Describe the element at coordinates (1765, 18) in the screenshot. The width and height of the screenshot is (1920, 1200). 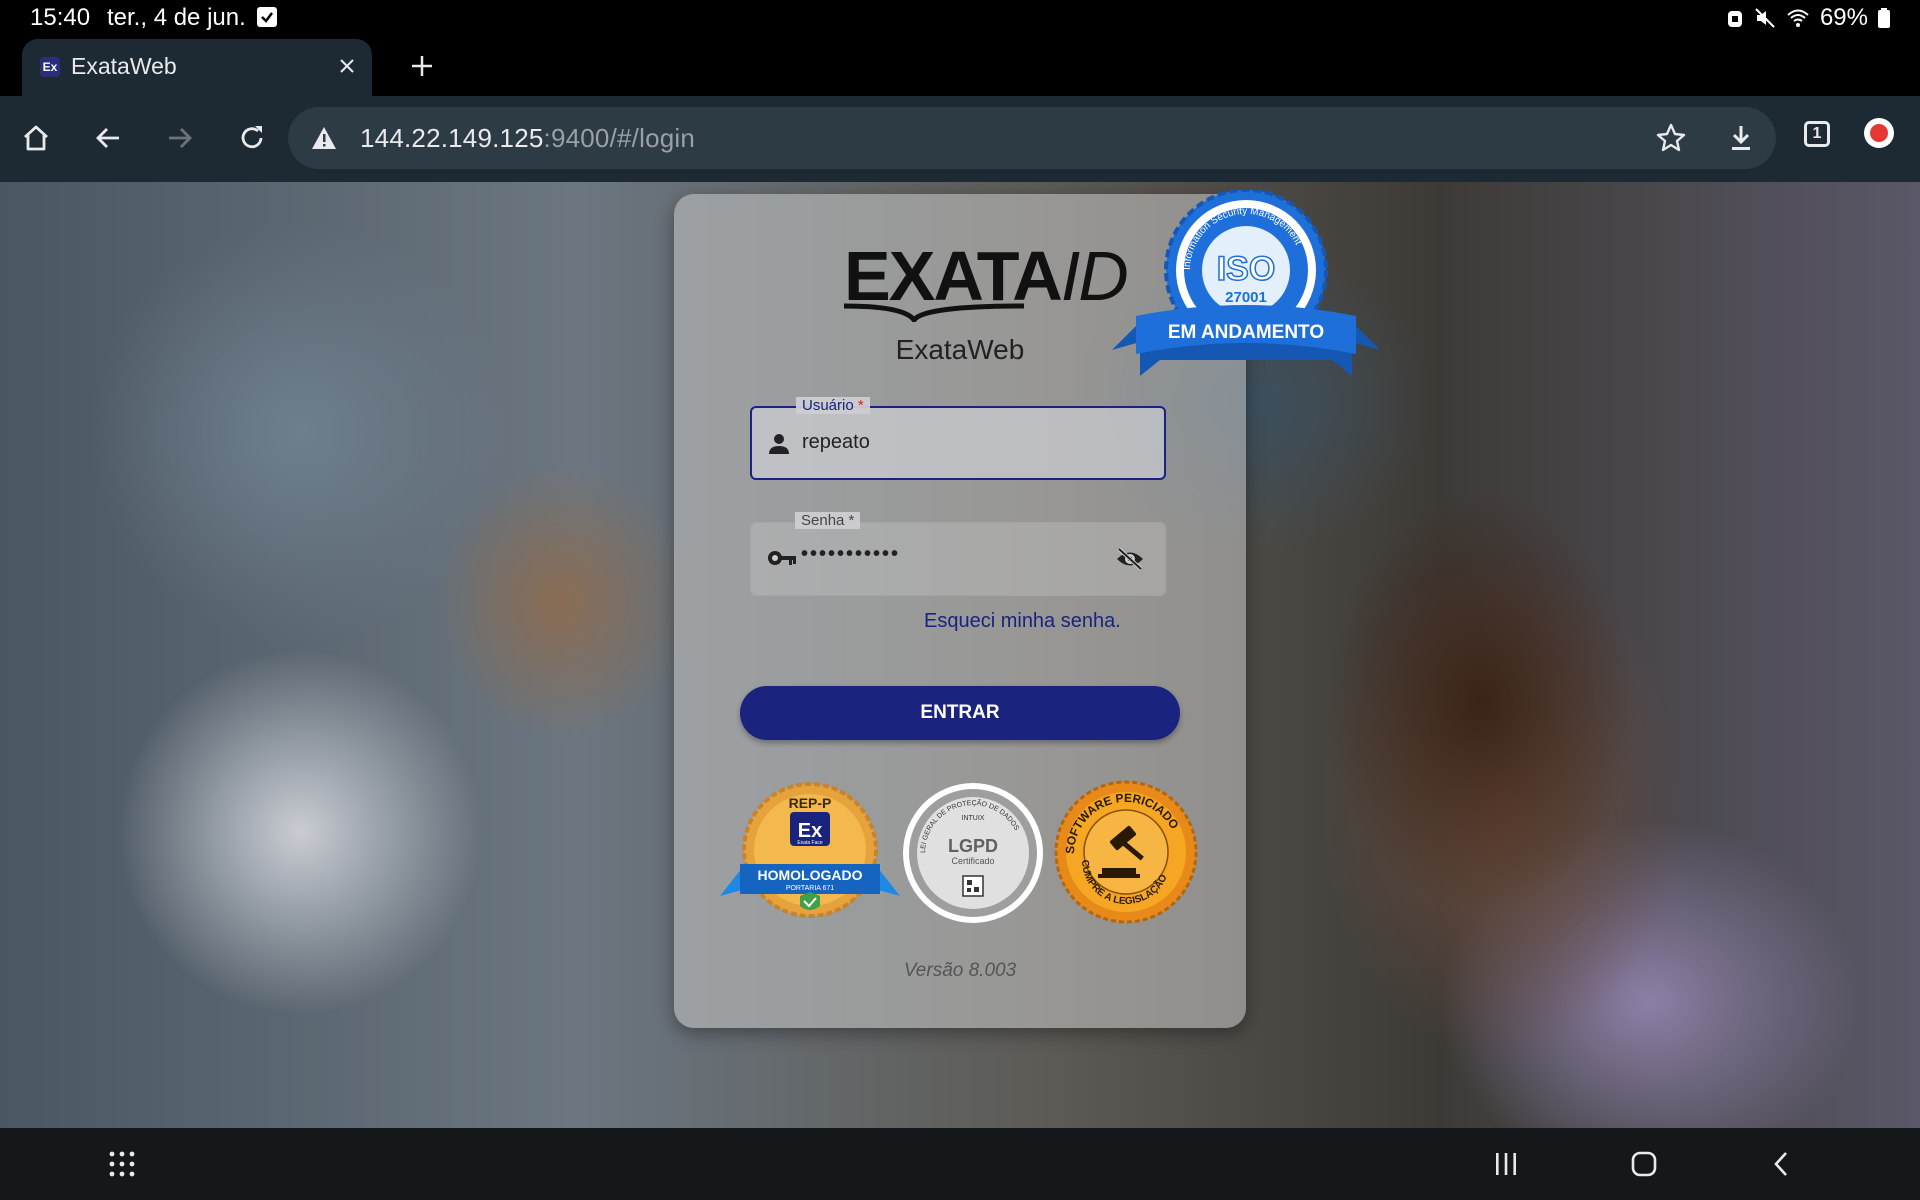
I see `mute-icon` at that location.